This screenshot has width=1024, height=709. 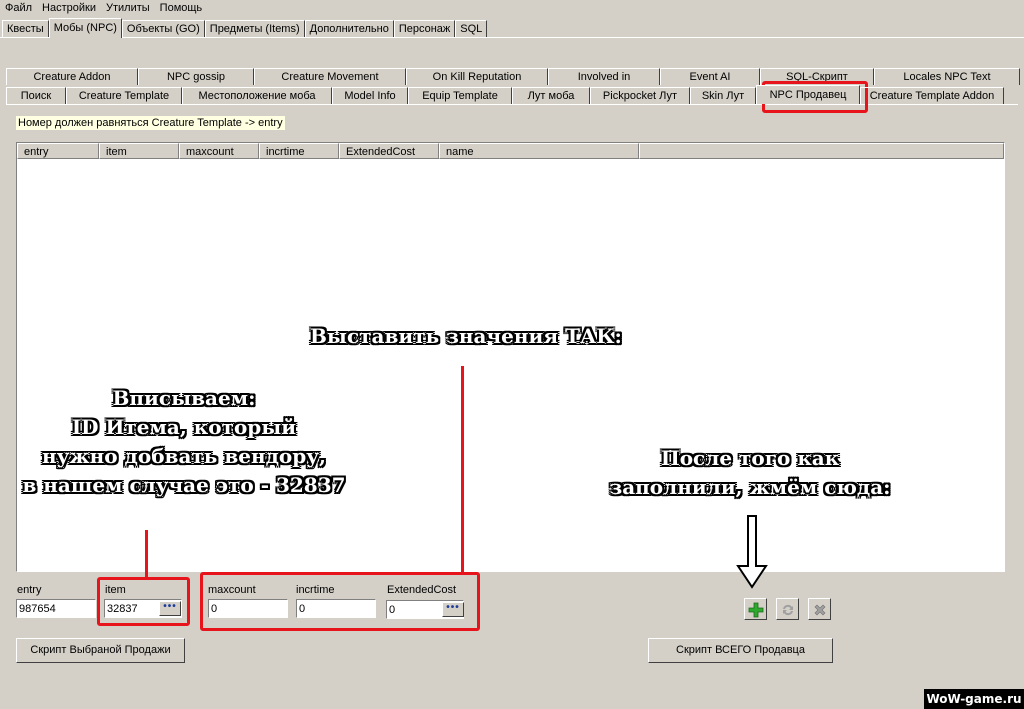 I want to click on annotation-after-line-2: заполнили, жмём сюда:, so click(x=750, y=487).